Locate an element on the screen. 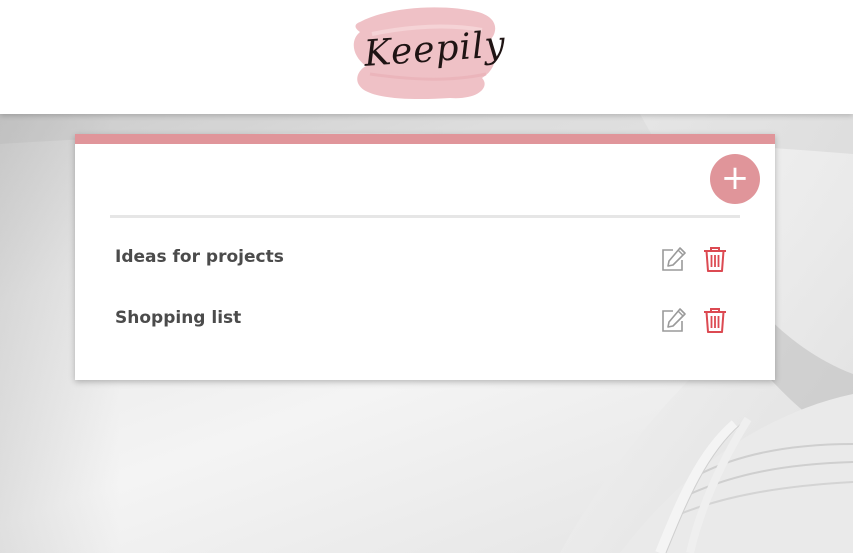  note-title: Shopping list is located at coordinates (178, 318).